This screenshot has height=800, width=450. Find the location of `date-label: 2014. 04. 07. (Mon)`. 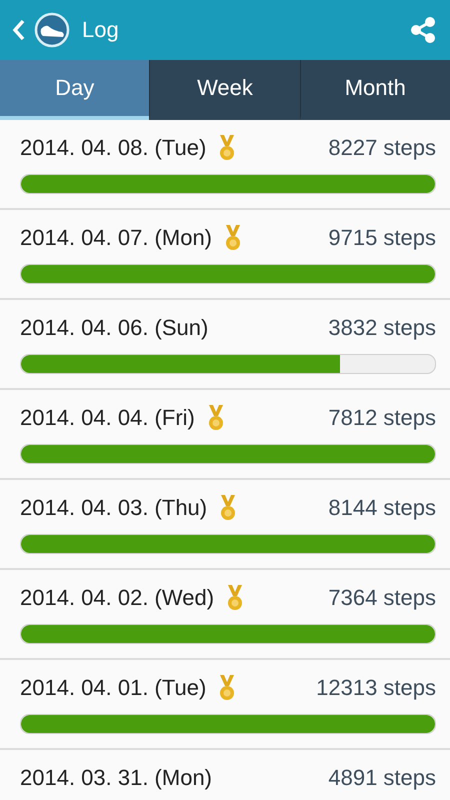

date-label: 2014. 04. 07. (Mon) is located at coordinates (116, 238).